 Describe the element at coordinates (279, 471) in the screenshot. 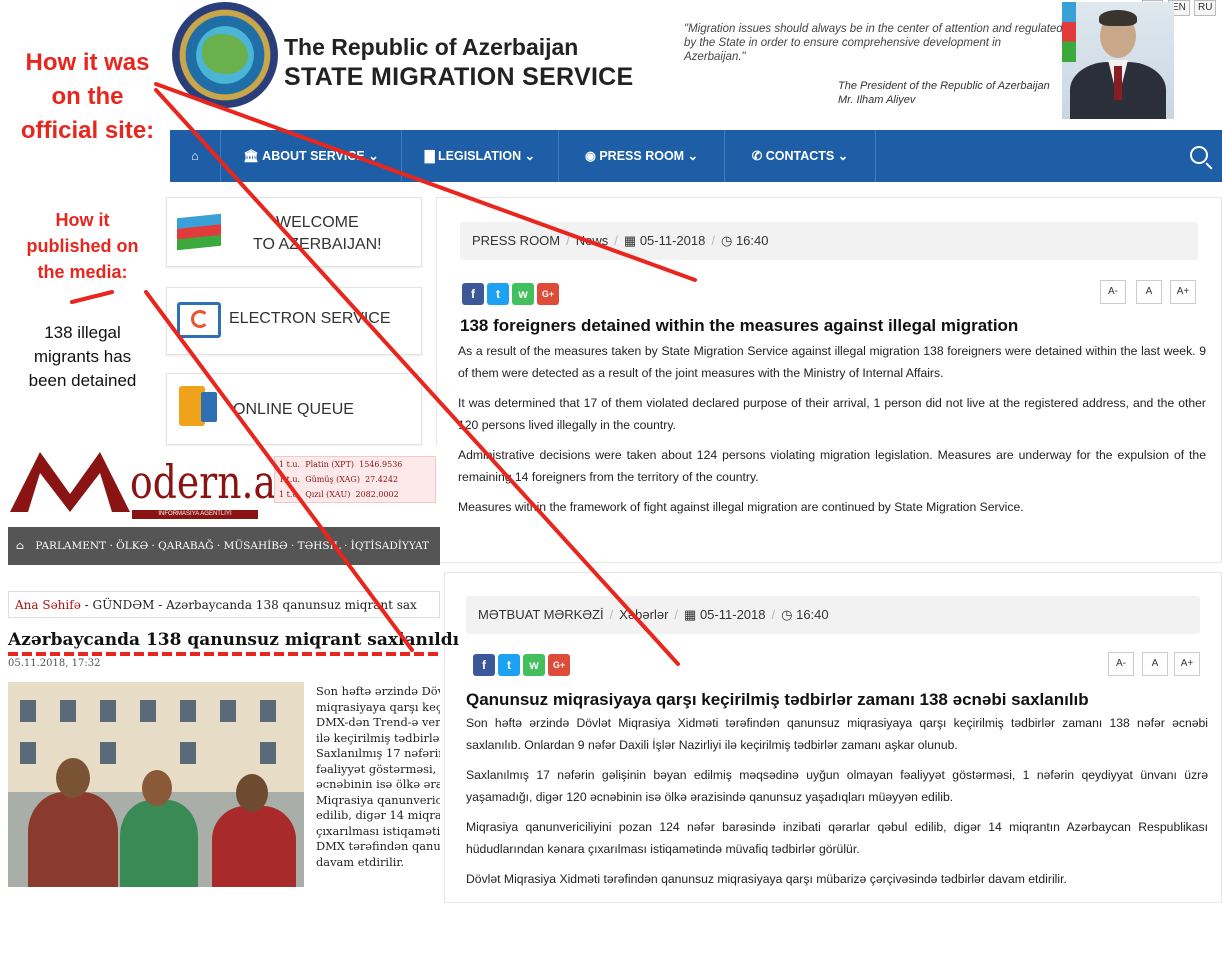

I see `arrow-to-media-title` at that location.